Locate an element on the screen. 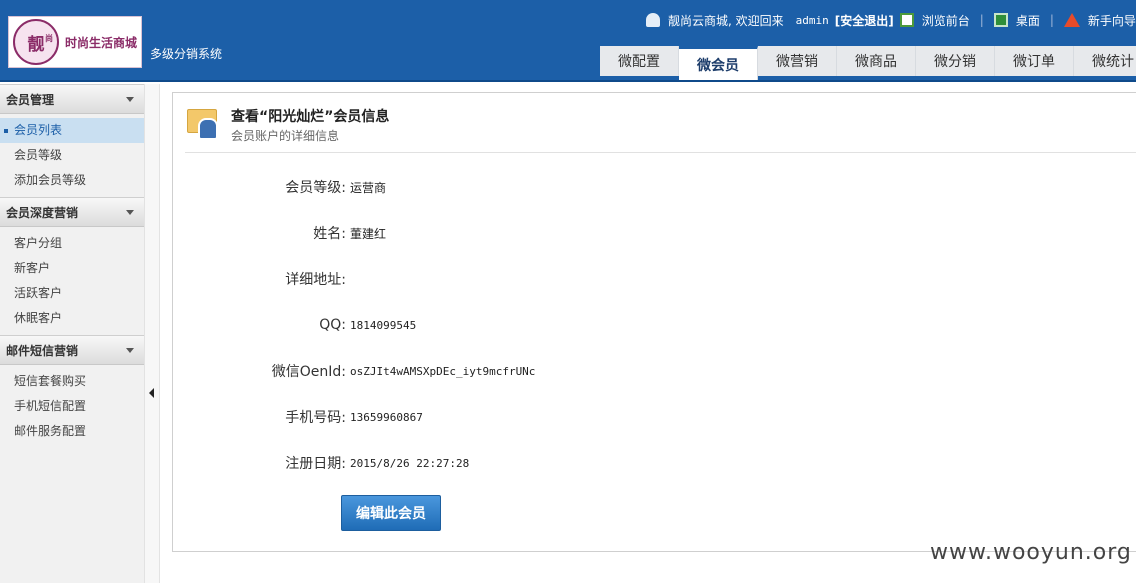 This screenshot has height=583, width=1136. system-subtitle: 多级分销系统 is located at coordinates (186, 54).